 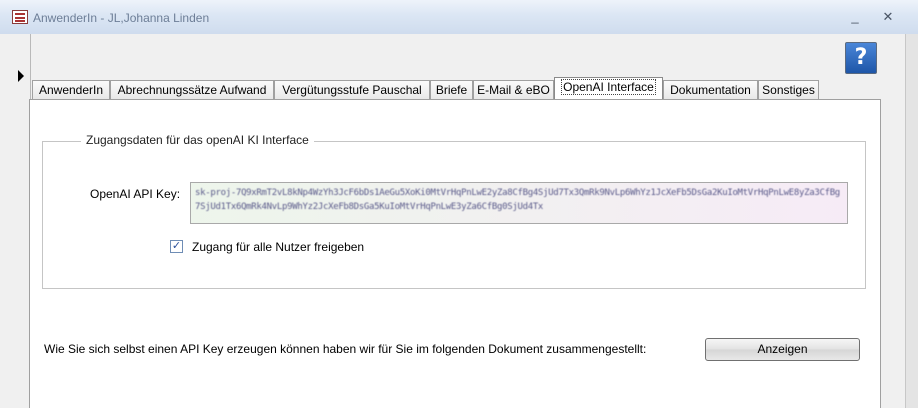 I want to click on title-bar: AnwenderIn - JL,Johanna Linden _ ✕, so click(x=459, y=17).